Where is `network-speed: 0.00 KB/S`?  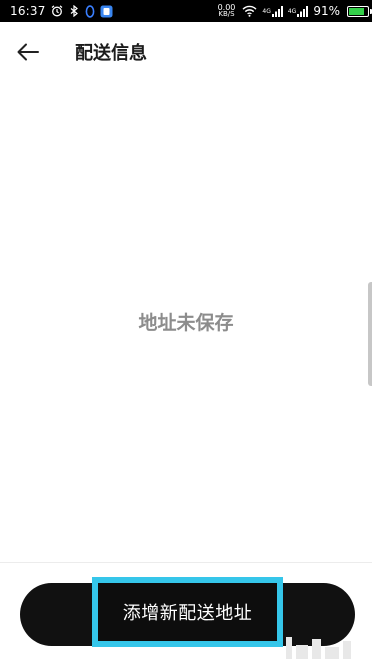 network-speed: 0.00 KB/S is located at coordinates (227, 11).